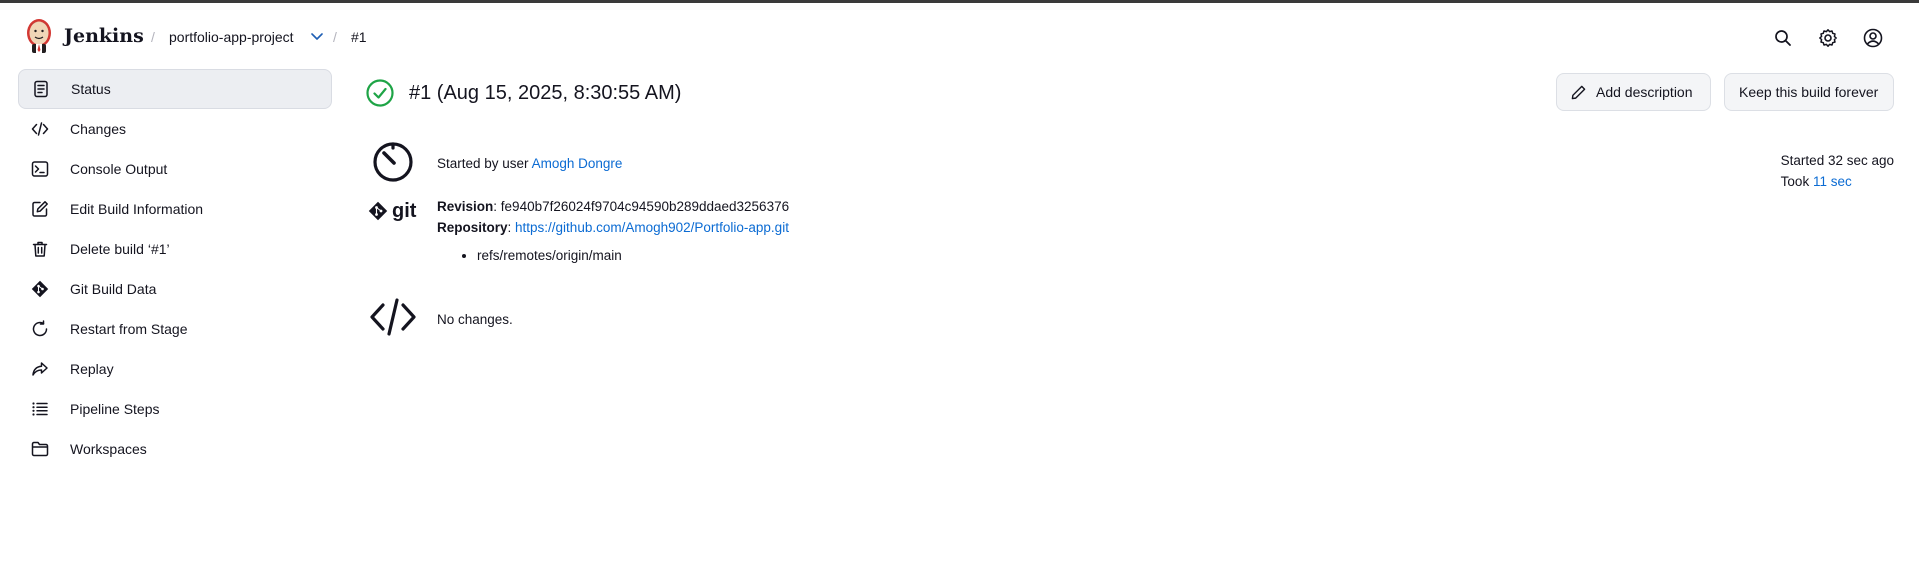 Image resolution: width=1919 pixels, height=565 pixels. What do you see at coordinates (380, 93) in the screenshot?
I see `success-check-icon` at bounding box center [380, 93].